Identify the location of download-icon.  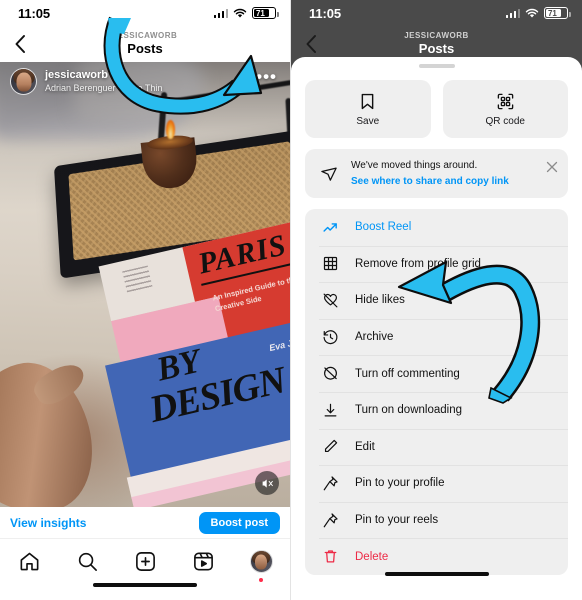
(330, 410).